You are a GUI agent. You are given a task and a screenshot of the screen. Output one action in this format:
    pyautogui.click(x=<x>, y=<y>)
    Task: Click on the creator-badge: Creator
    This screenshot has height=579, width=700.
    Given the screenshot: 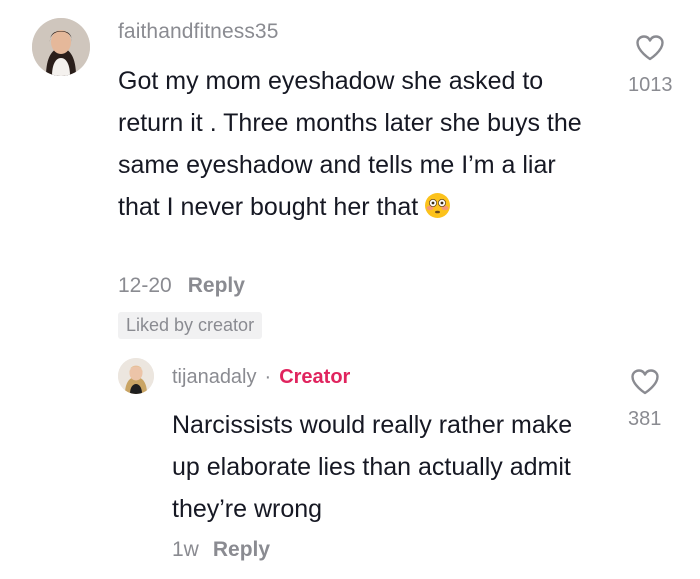 What is the action you would take?
    pyautogui.click(x=315, y=377)
    